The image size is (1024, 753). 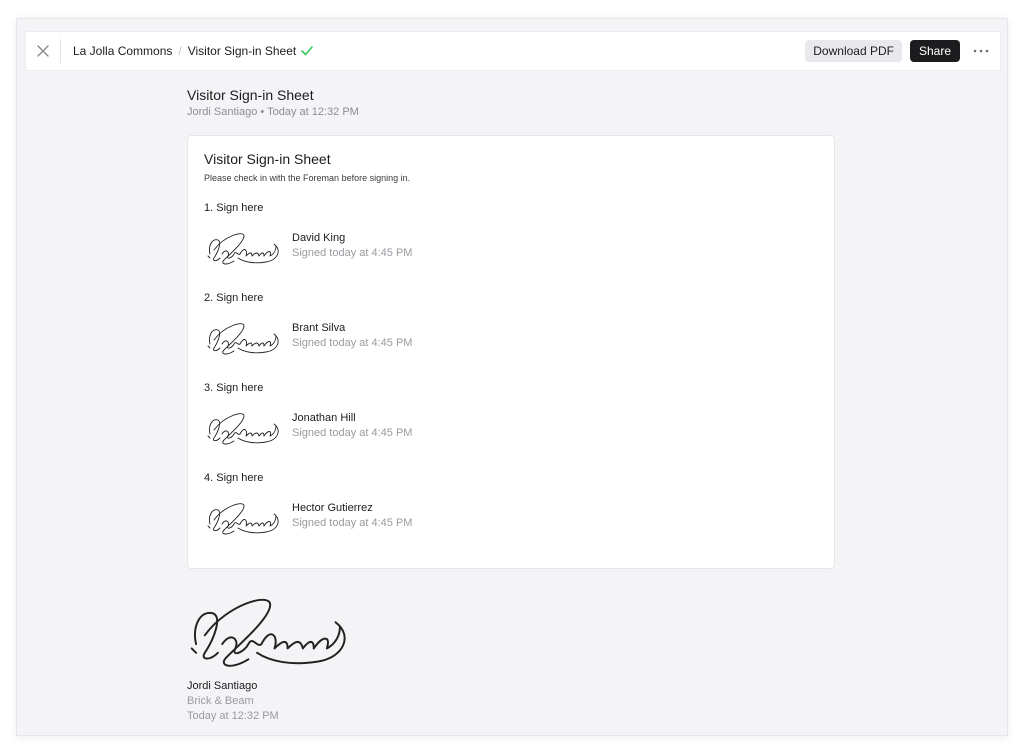 I want to click on entry-label: 3. Sign here, so click(x=234, y=388).